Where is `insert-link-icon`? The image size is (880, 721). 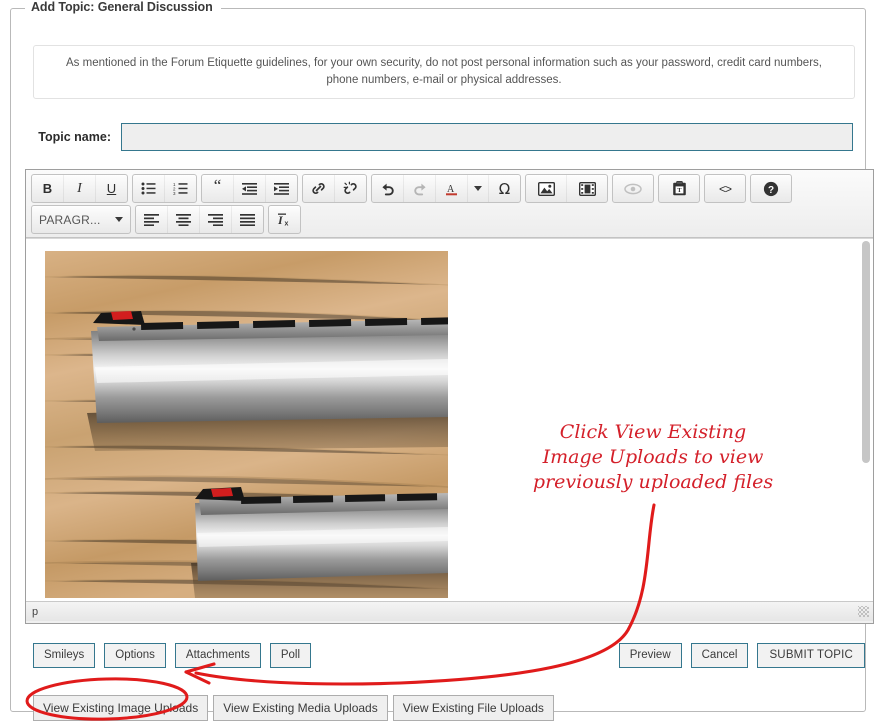
insert-link-icon is located at coordinates (318, 188).